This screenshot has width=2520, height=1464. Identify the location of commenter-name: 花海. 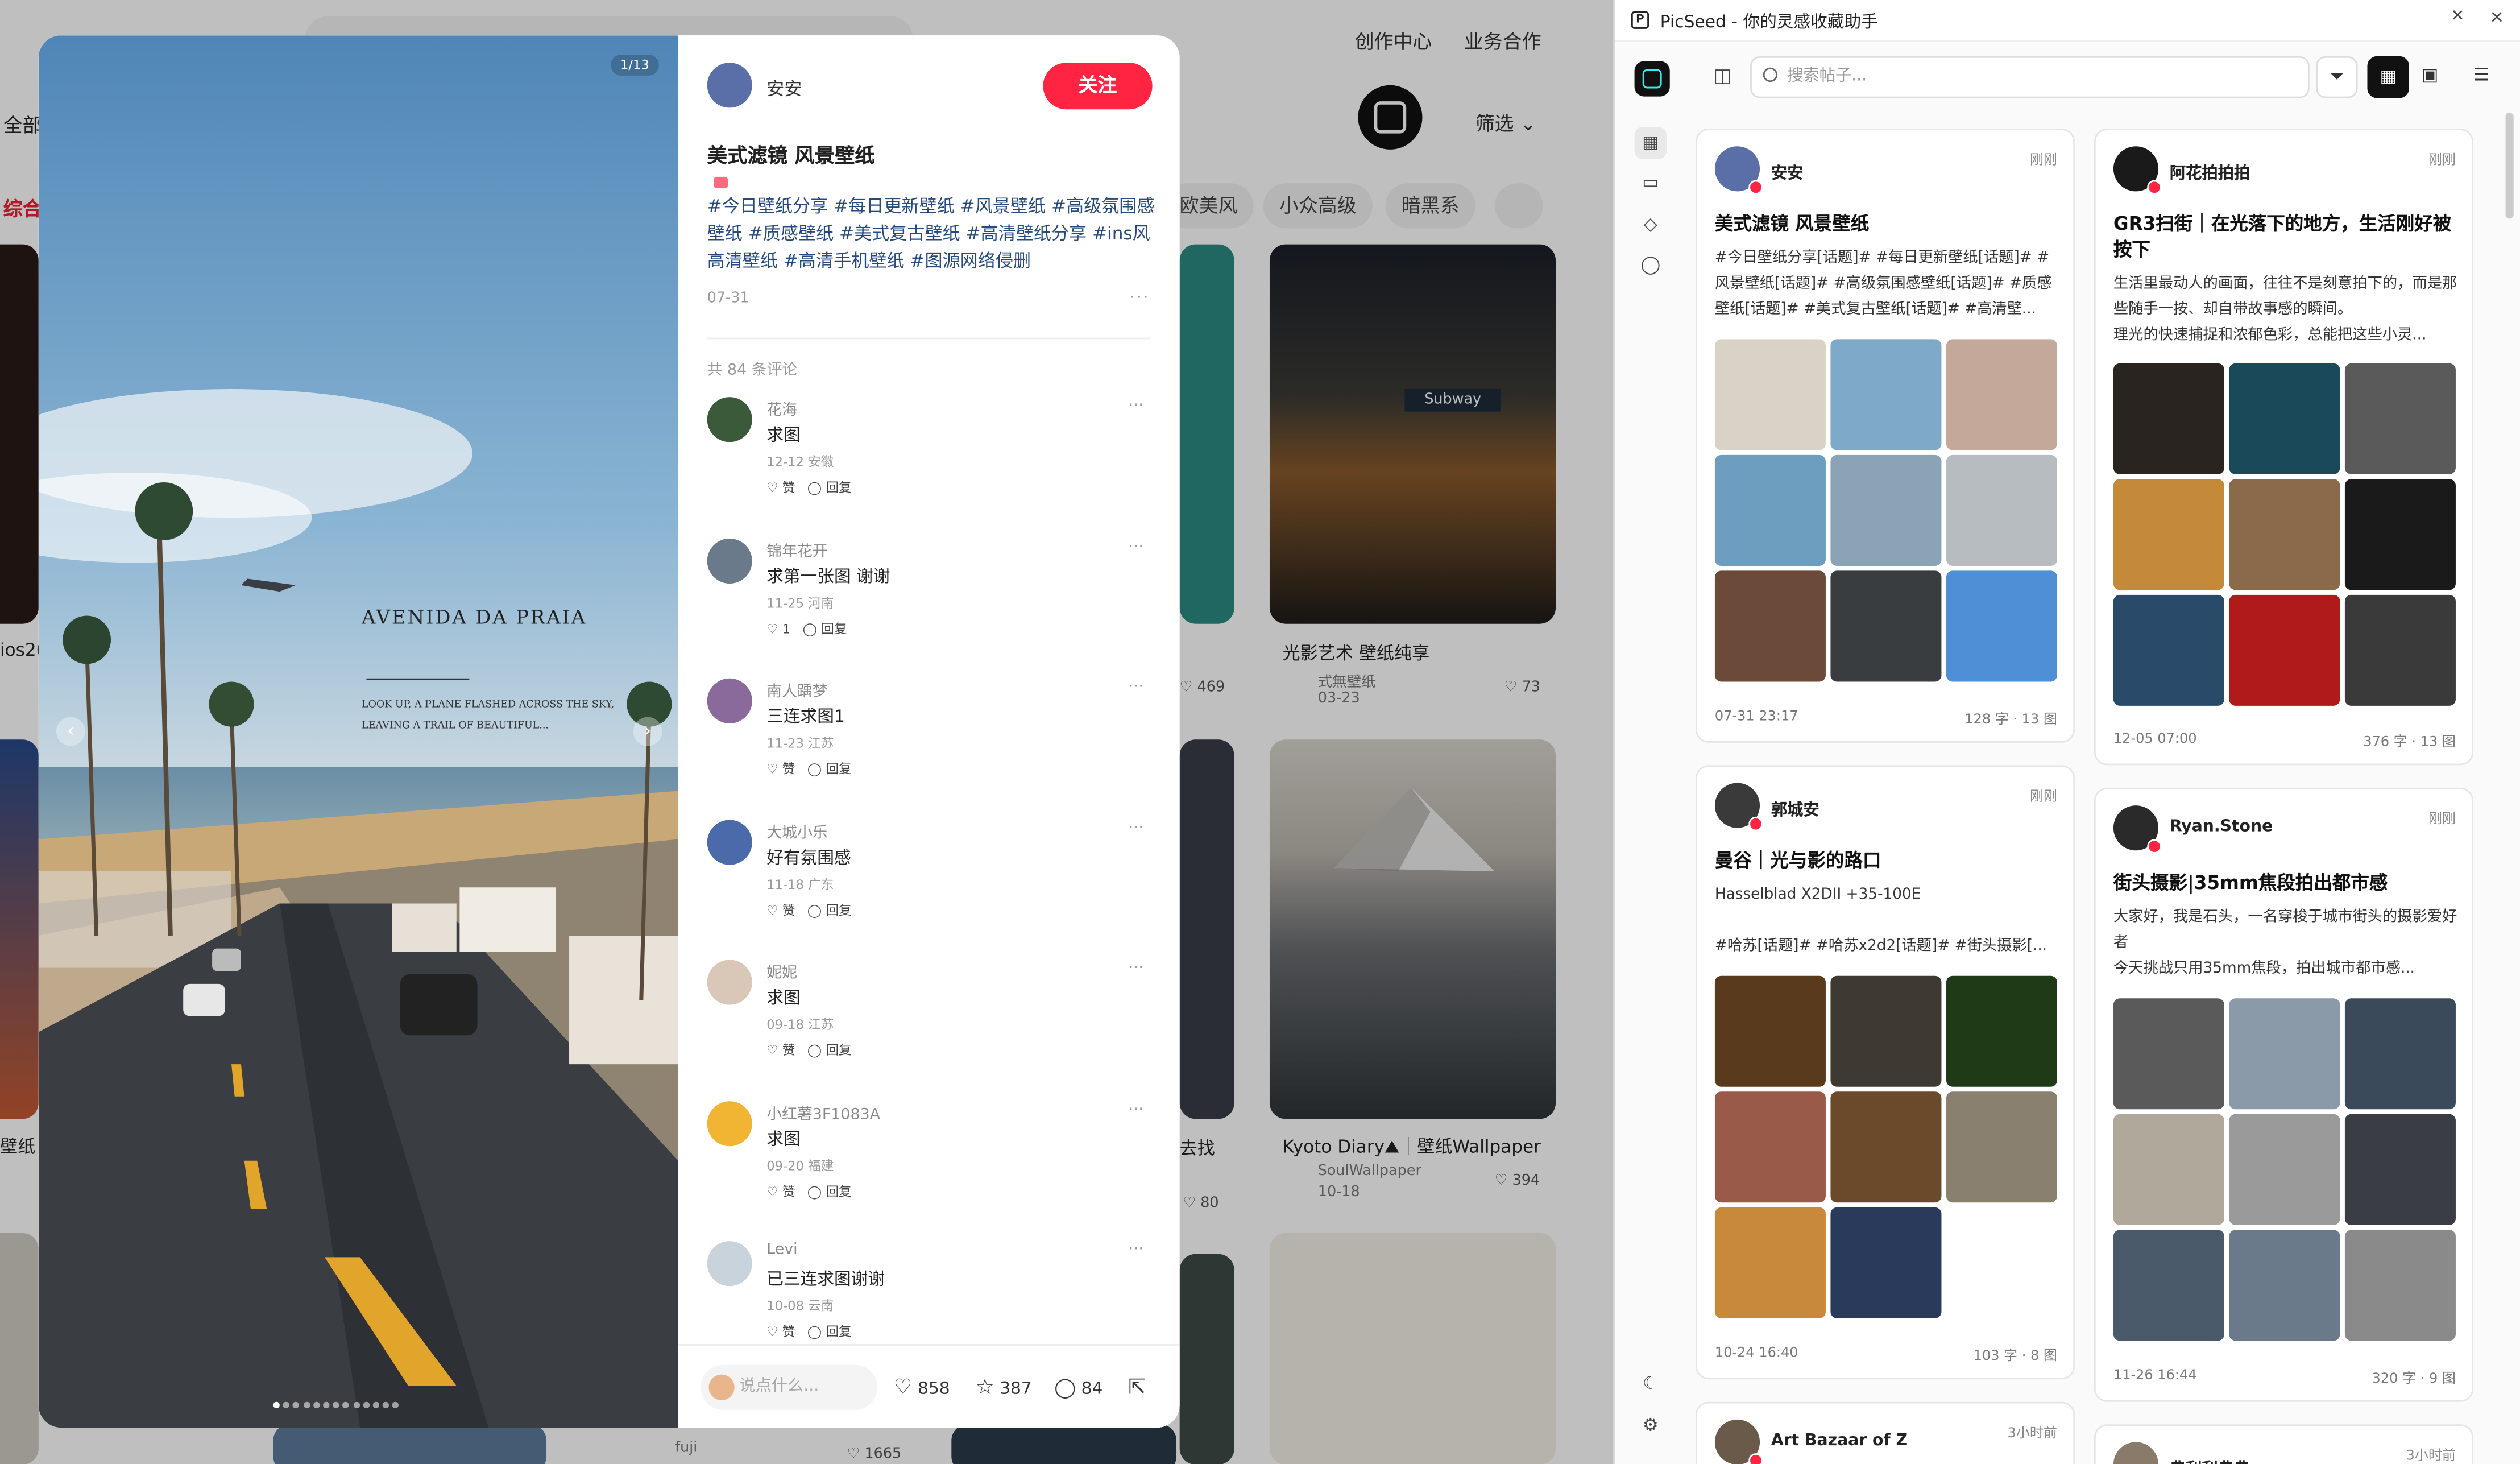
(781, 408).